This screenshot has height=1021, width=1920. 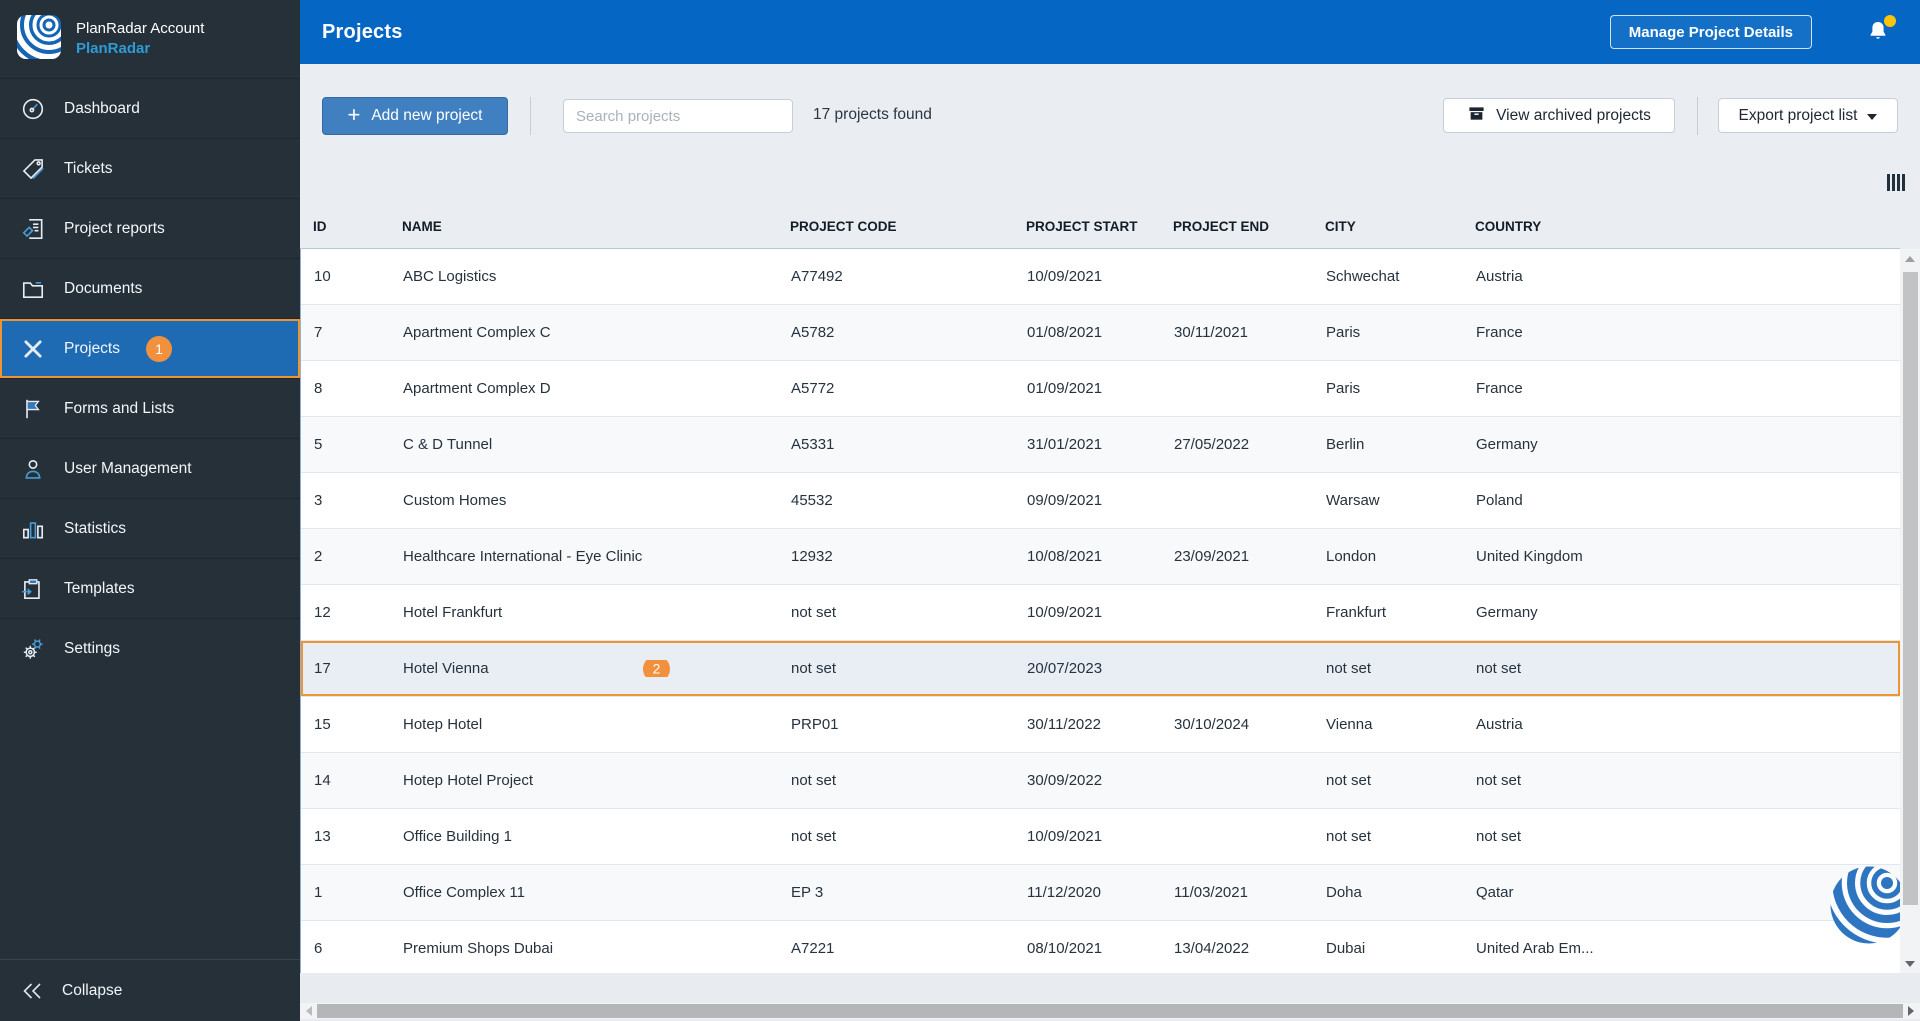 I want to click on cell-project-code: EP 3, so click(x=807, y=892).